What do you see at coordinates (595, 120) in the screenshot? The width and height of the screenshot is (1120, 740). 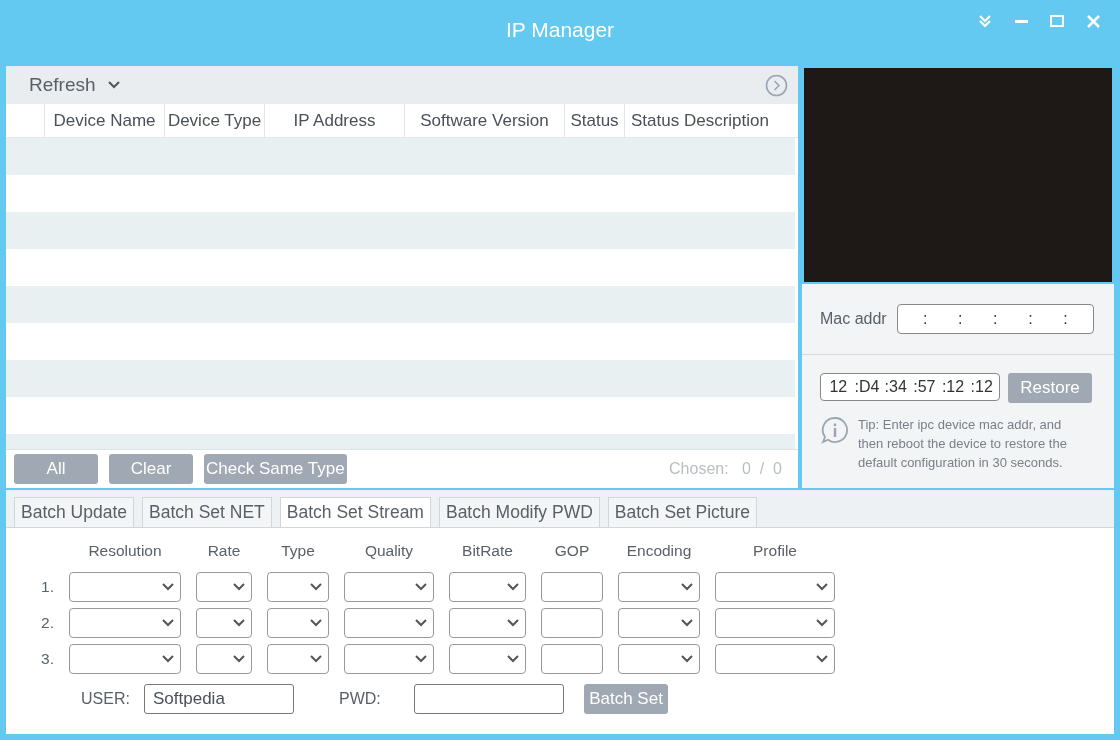 I see `column-header: Status` at bounding box center [595, 120].